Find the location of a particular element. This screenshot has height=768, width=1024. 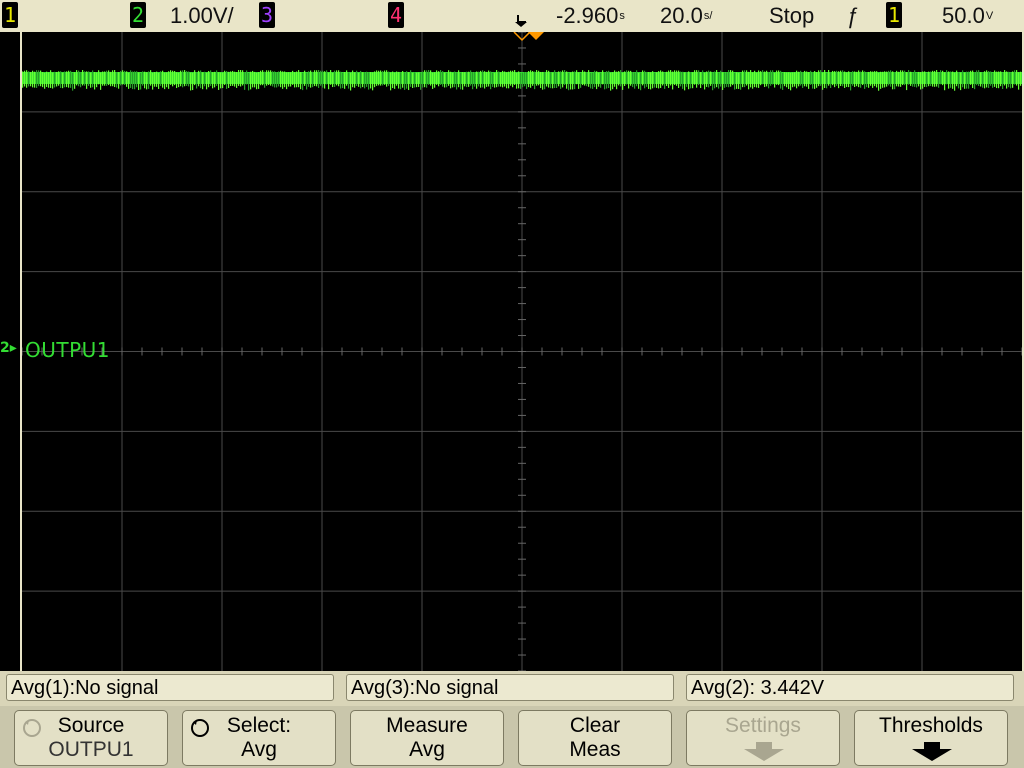

measurement-avg-ch1: Avg(1):No signal is located at coordinates (170, 687).